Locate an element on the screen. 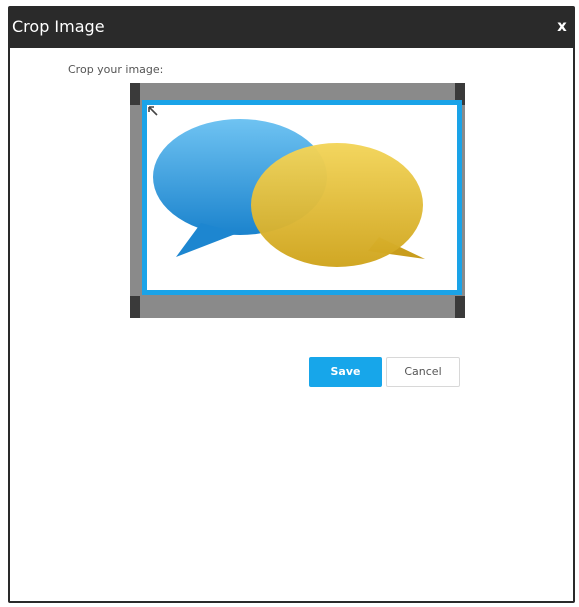  crop-corner-bottom-left is located at coordinates (135, 307).